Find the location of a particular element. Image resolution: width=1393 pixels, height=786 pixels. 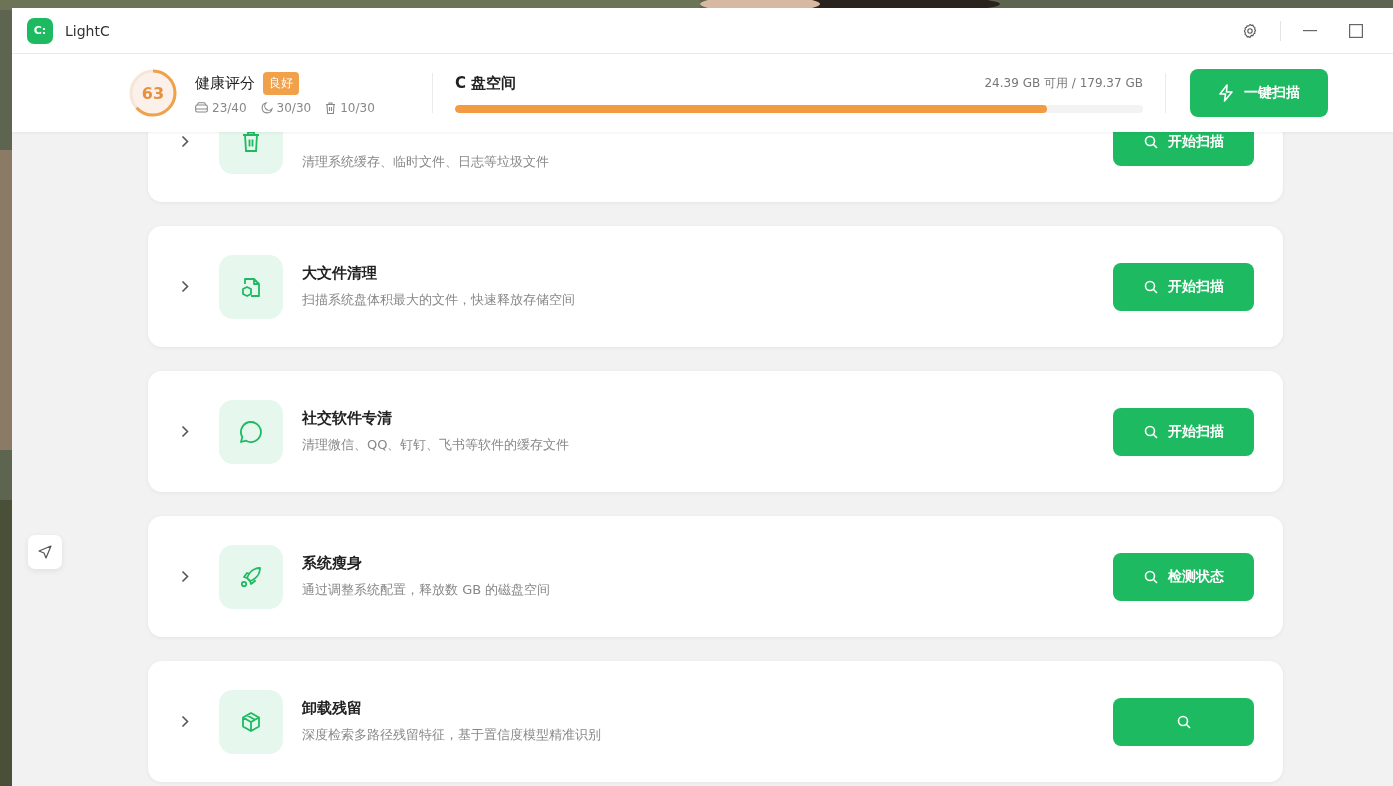

send-icon is located at coordinates (45, 552).